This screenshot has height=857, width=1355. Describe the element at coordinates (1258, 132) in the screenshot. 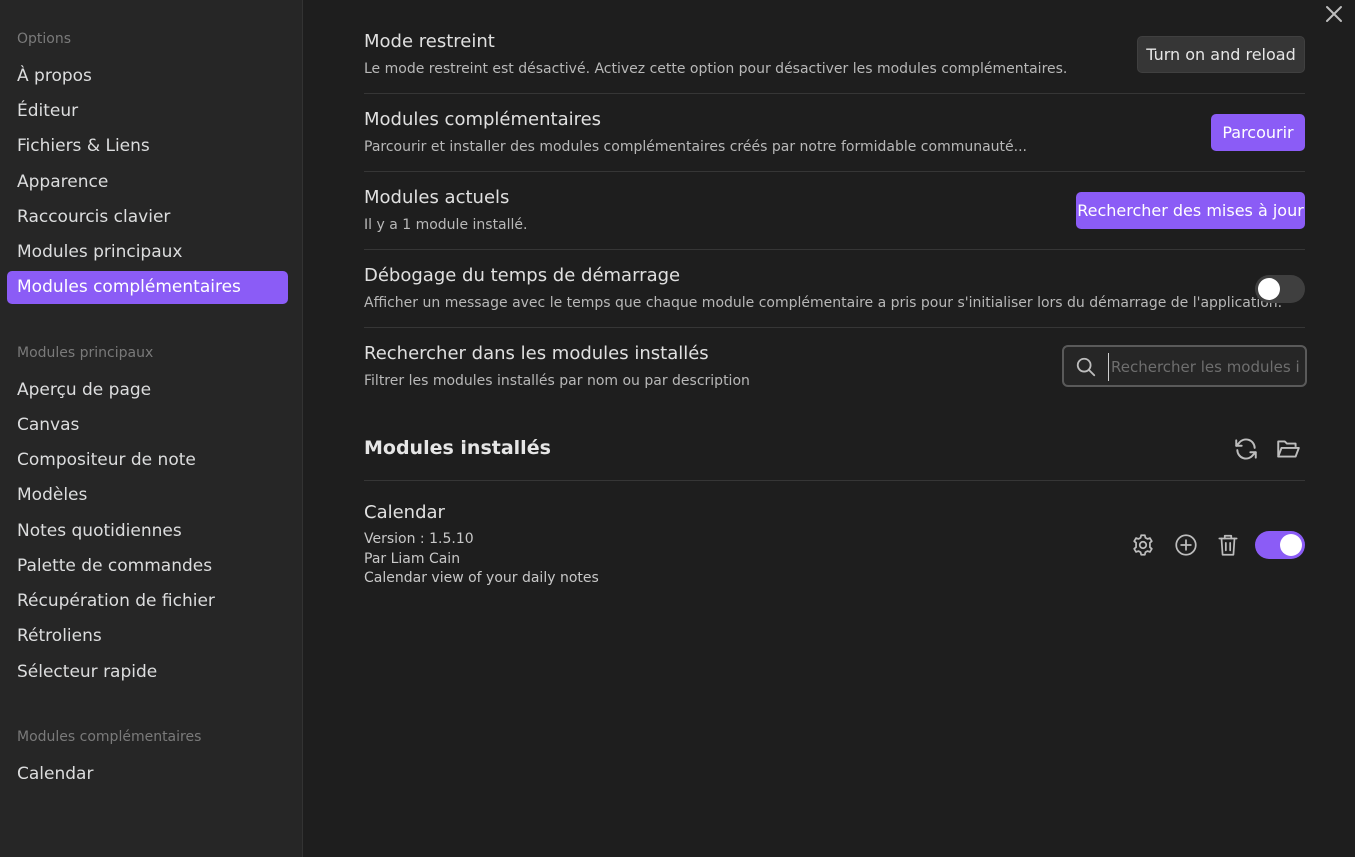

I see `browse-button: Parcourir` at that location.